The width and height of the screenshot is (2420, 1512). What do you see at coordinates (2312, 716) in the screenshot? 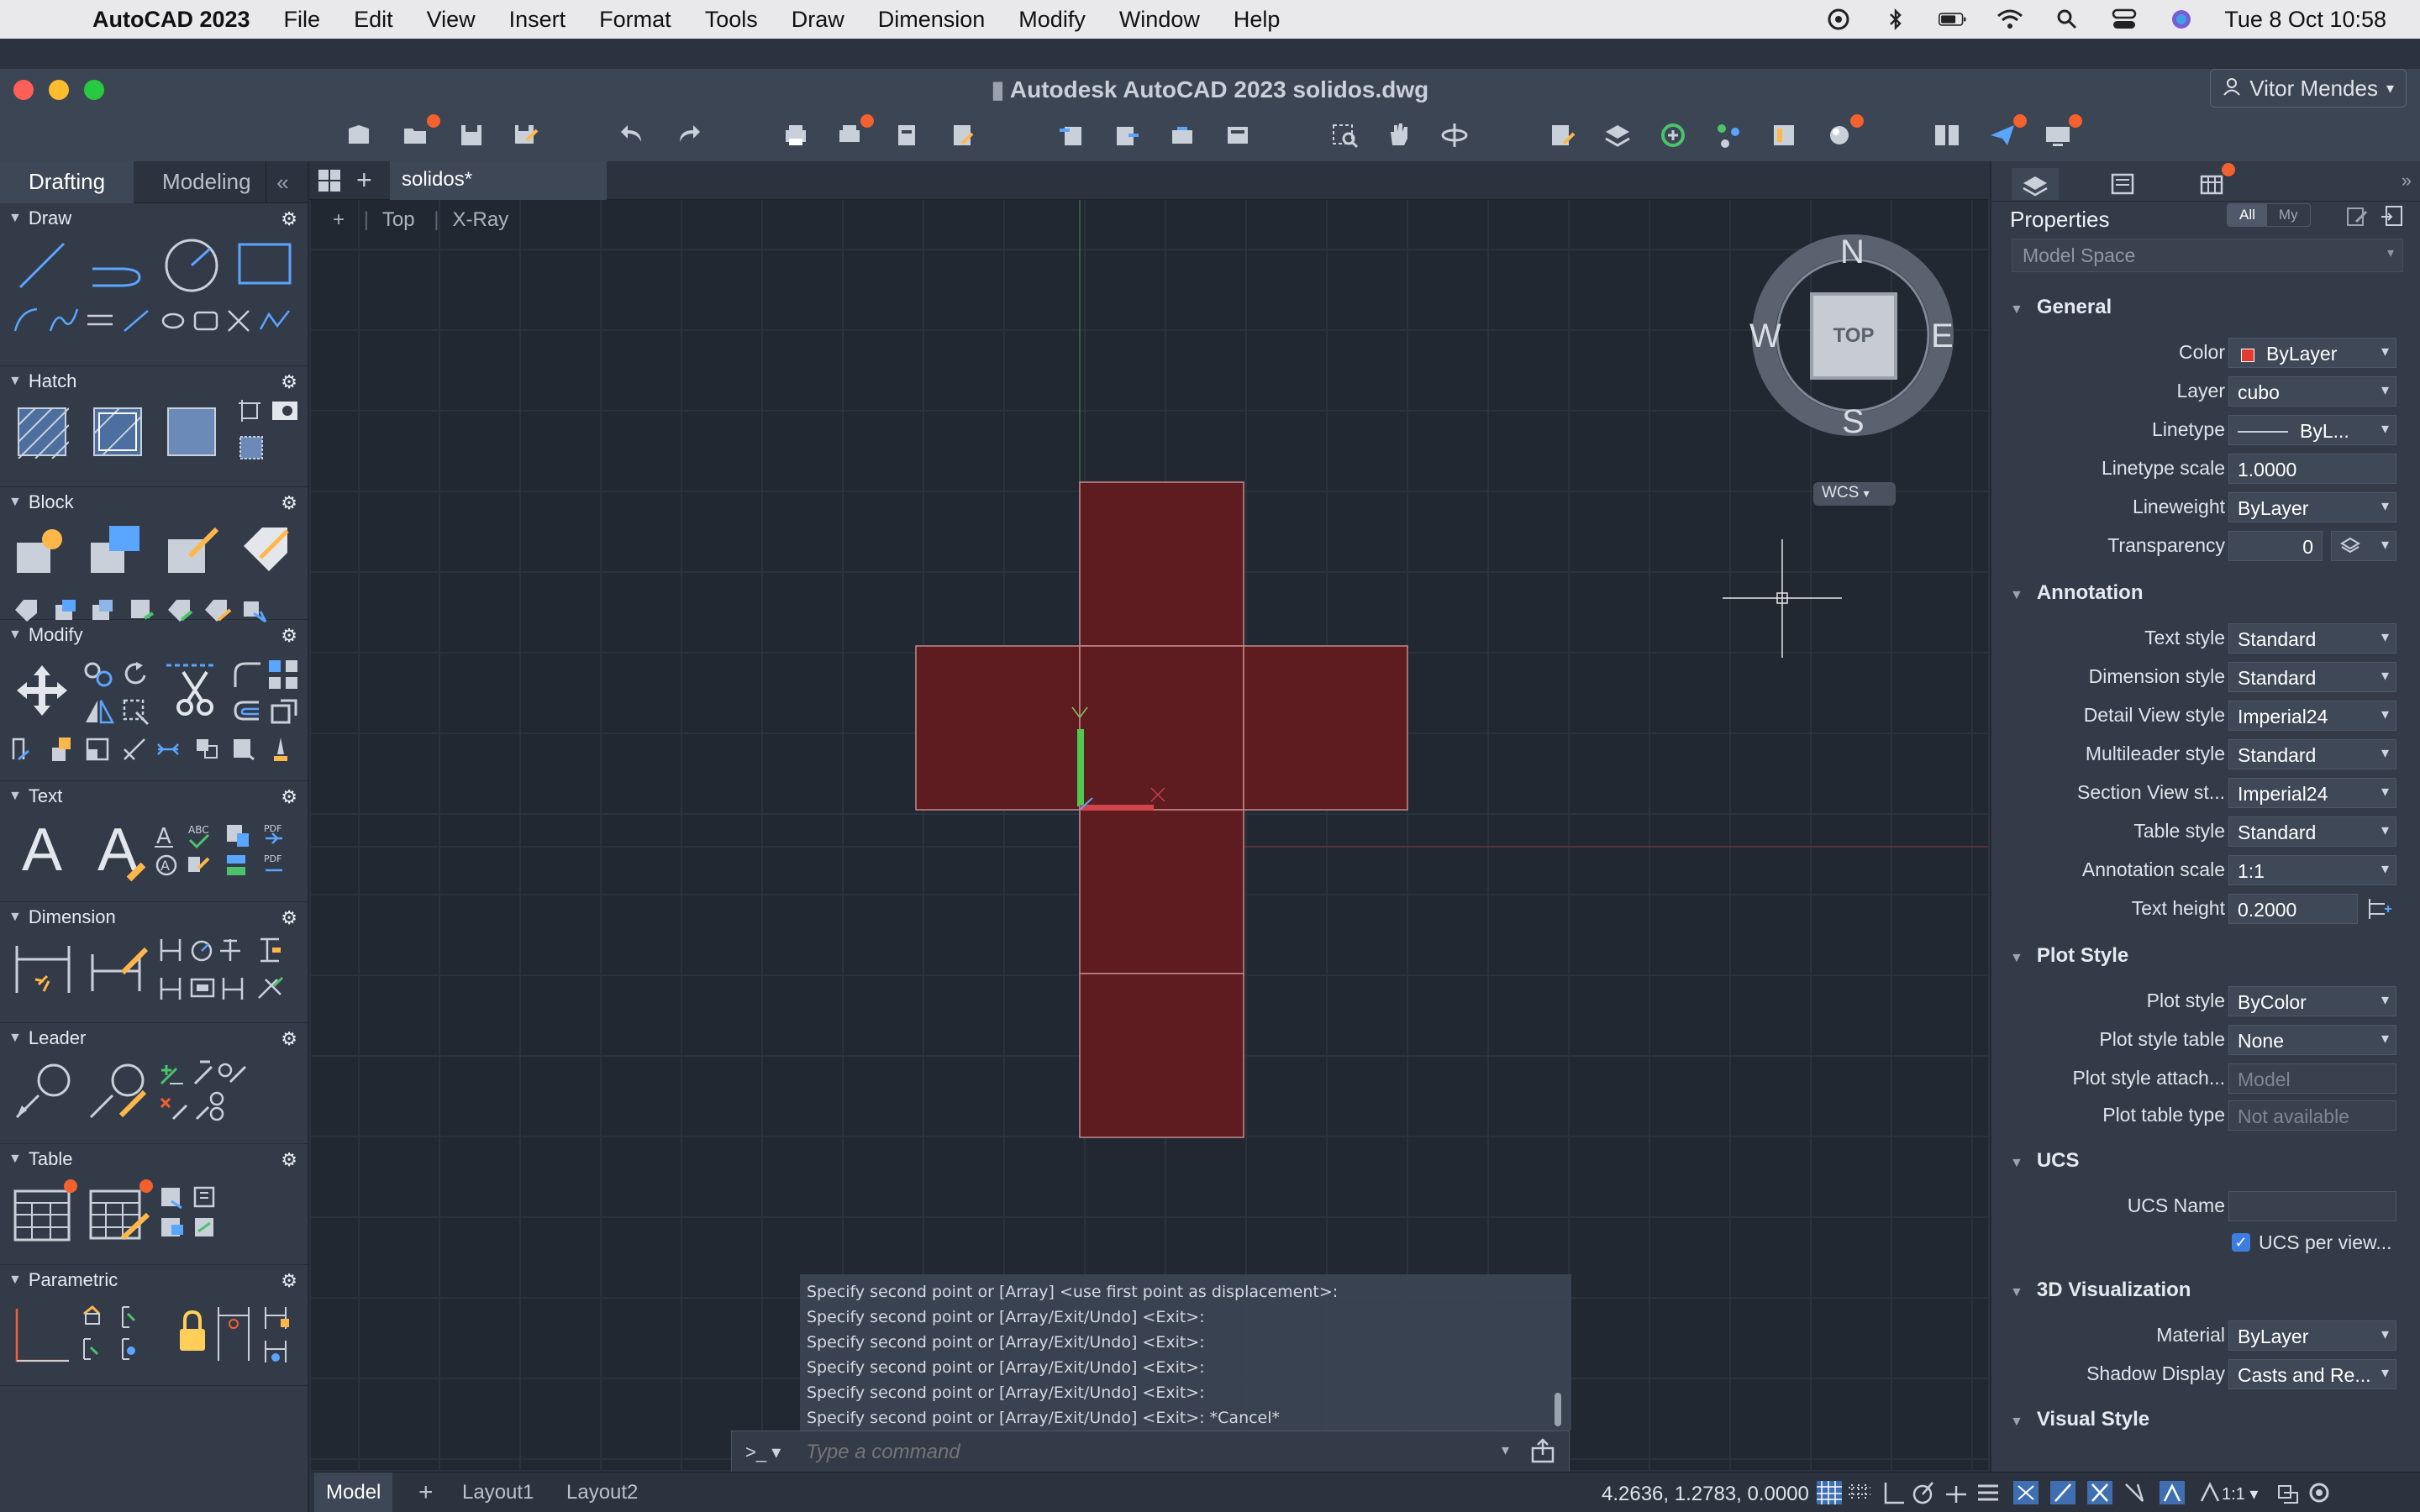
I see `prop-detail-view-style-dropdown: Imperial24` at bounding box center [2312, 716].